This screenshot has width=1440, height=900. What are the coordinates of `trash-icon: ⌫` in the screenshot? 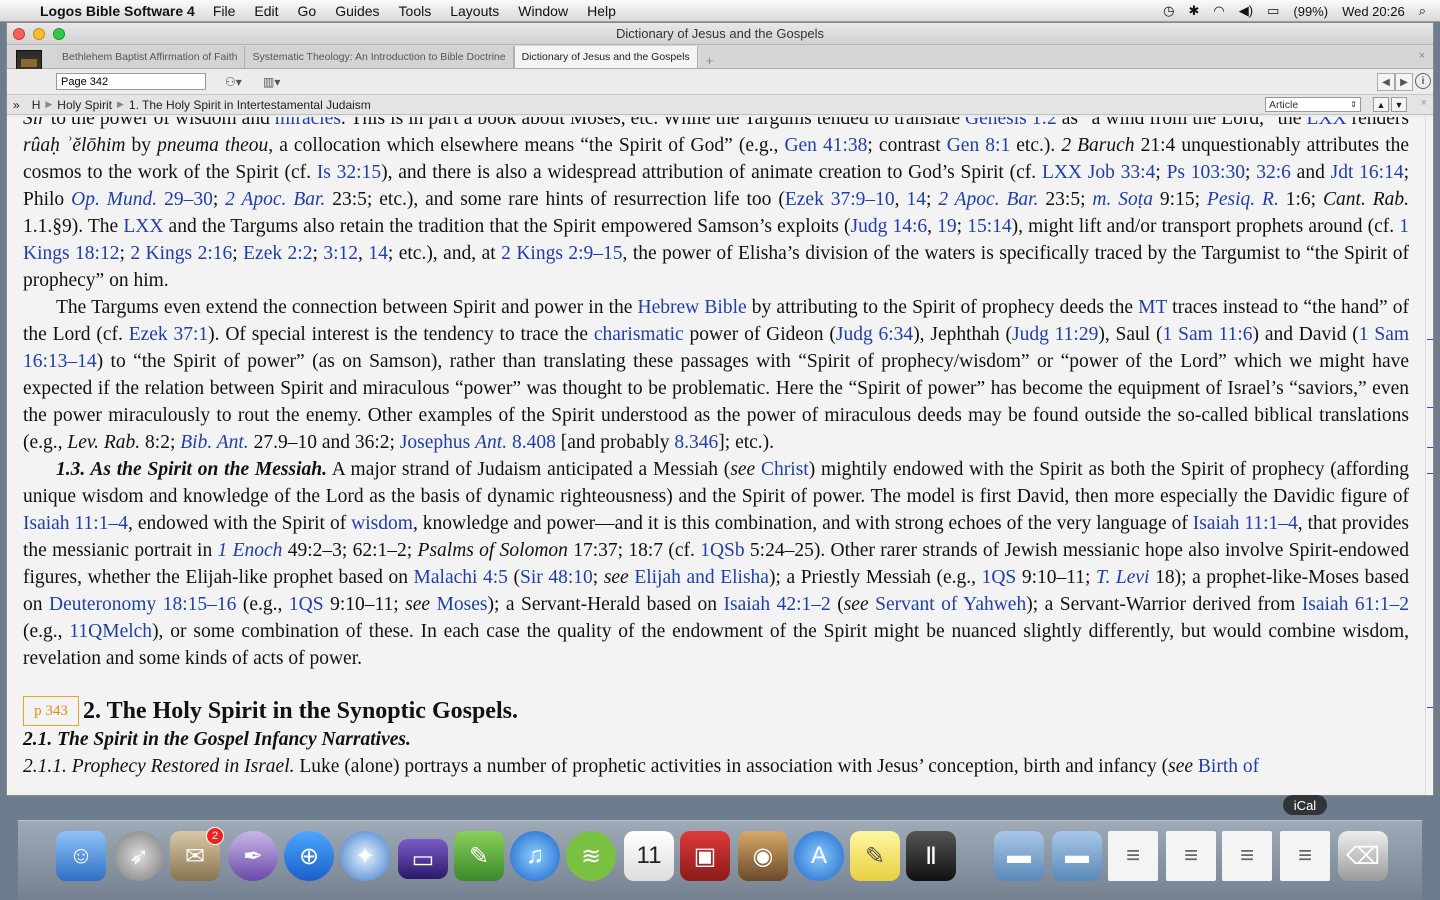 It's located at (1363, 856).